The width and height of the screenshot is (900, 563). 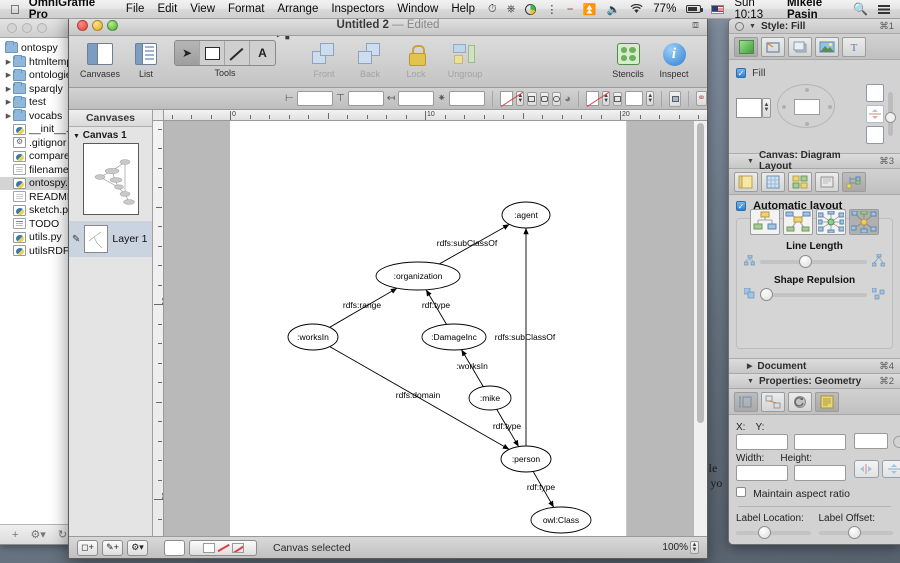 I want to click on ungroup-toolbar-button: Ungroup, so click(x=465, y=59).